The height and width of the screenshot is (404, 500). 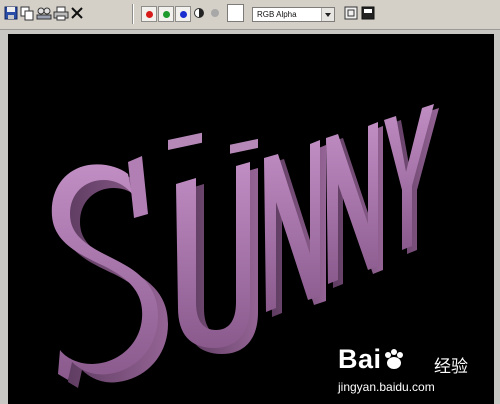 I want to click on letter-u-shape, so click(x=213, y=243).